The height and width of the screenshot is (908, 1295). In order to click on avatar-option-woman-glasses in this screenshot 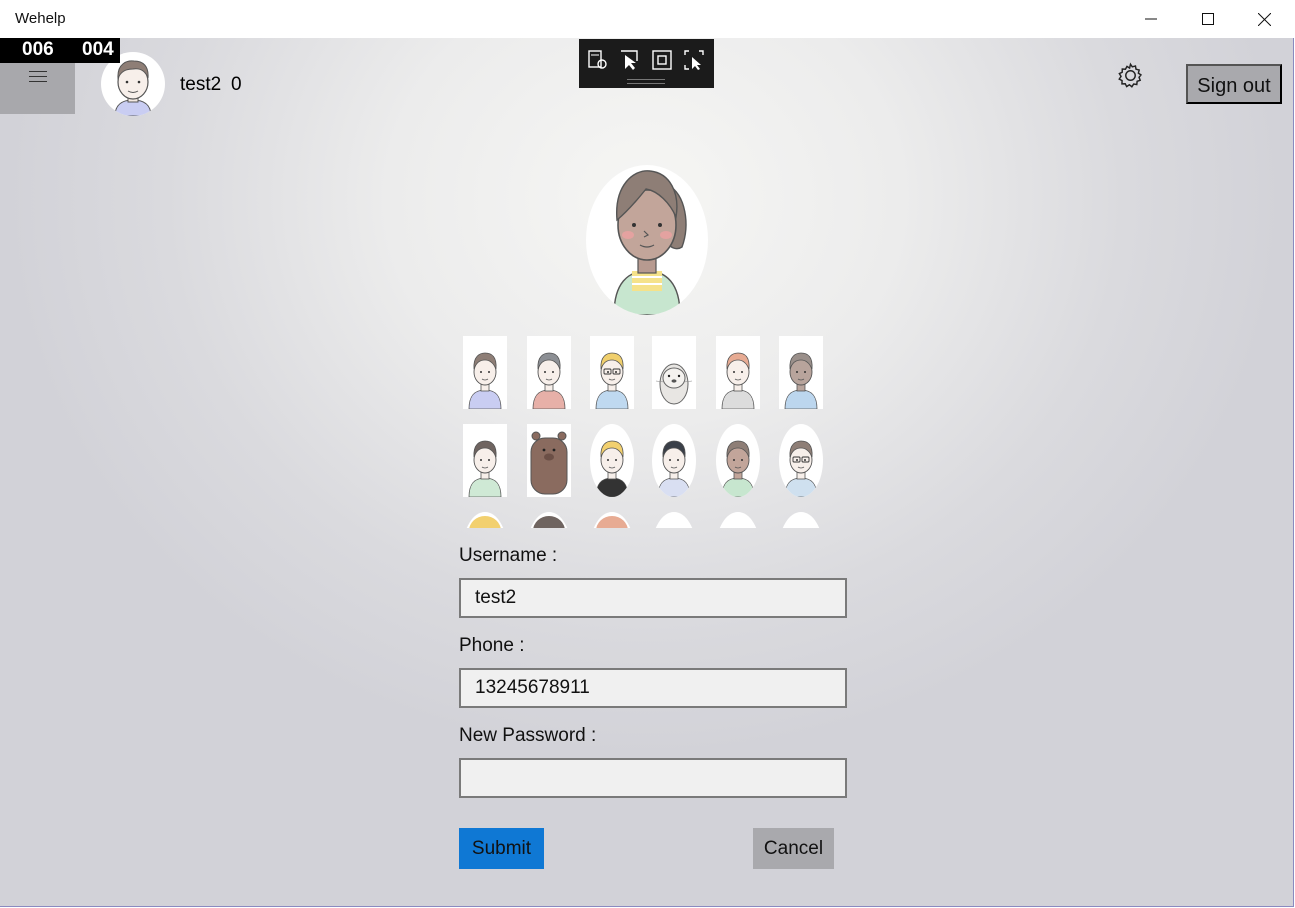, I will do `click(801, 460)`.